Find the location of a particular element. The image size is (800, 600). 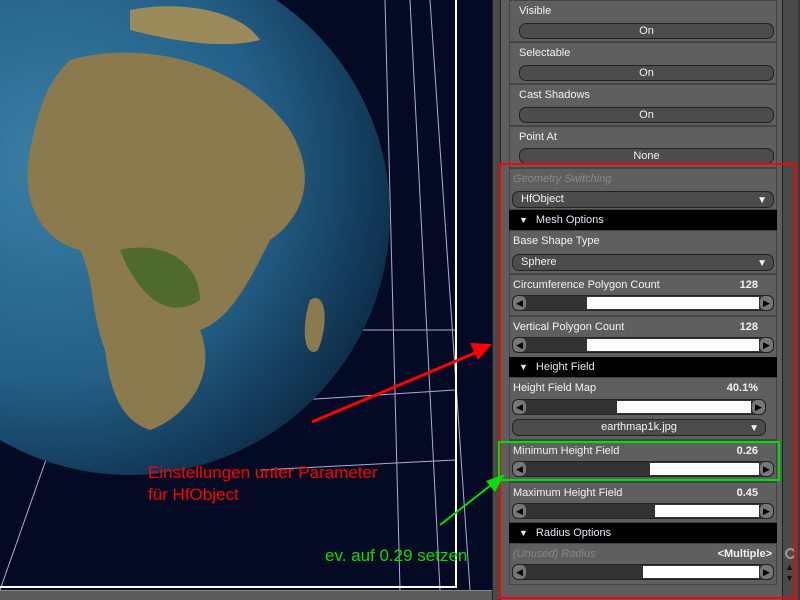

red-note-line2: für HfObject is located at coordinates (193, 494).